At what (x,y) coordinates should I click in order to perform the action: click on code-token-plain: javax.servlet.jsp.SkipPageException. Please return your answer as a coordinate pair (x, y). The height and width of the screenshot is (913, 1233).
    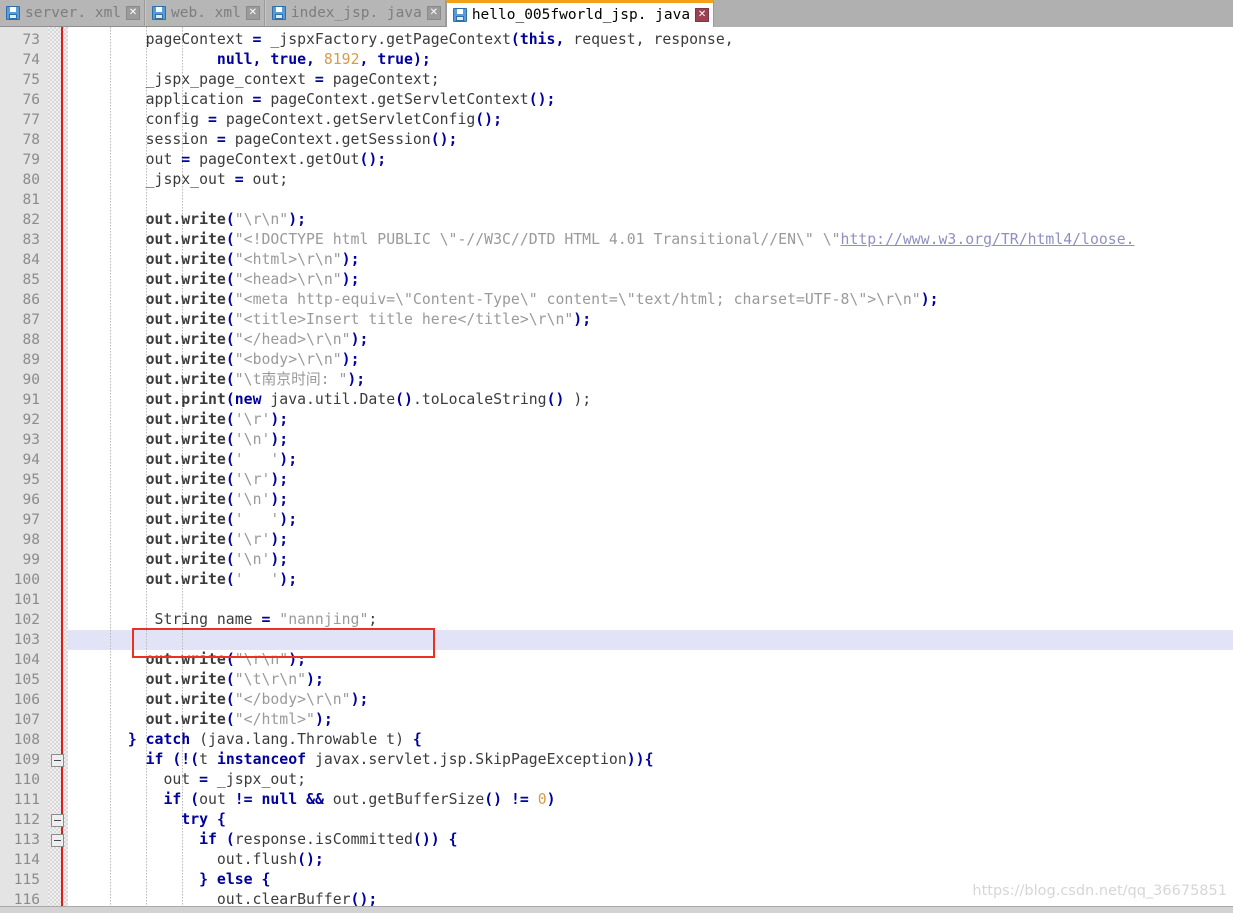
    Looking at the image, I should click on (466, 759).